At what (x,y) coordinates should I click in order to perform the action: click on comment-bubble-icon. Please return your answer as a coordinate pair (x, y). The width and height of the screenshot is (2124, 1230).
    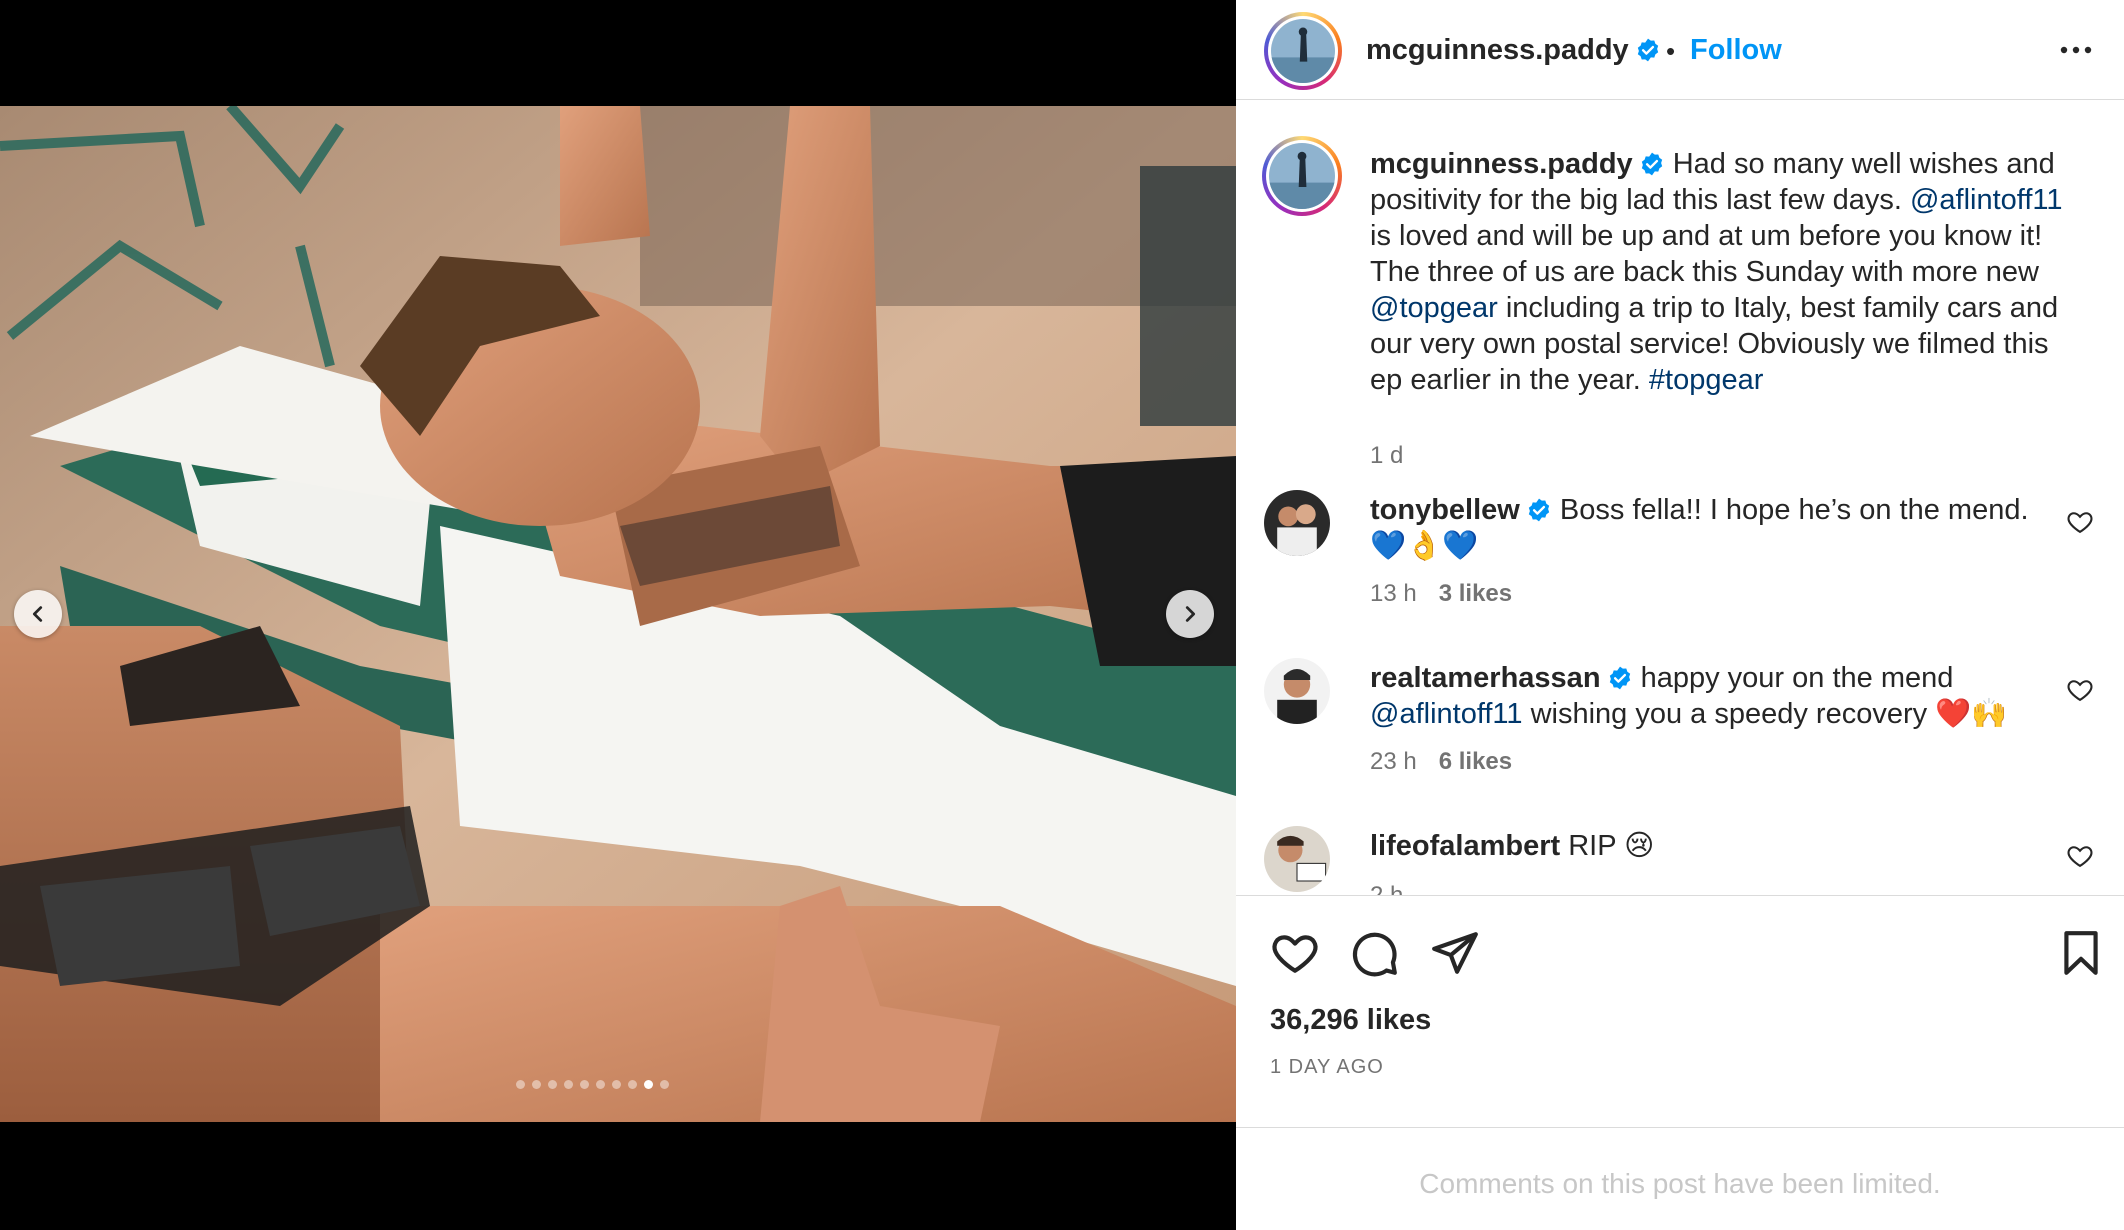
    Looking at the image, I should click on (1375, 953).